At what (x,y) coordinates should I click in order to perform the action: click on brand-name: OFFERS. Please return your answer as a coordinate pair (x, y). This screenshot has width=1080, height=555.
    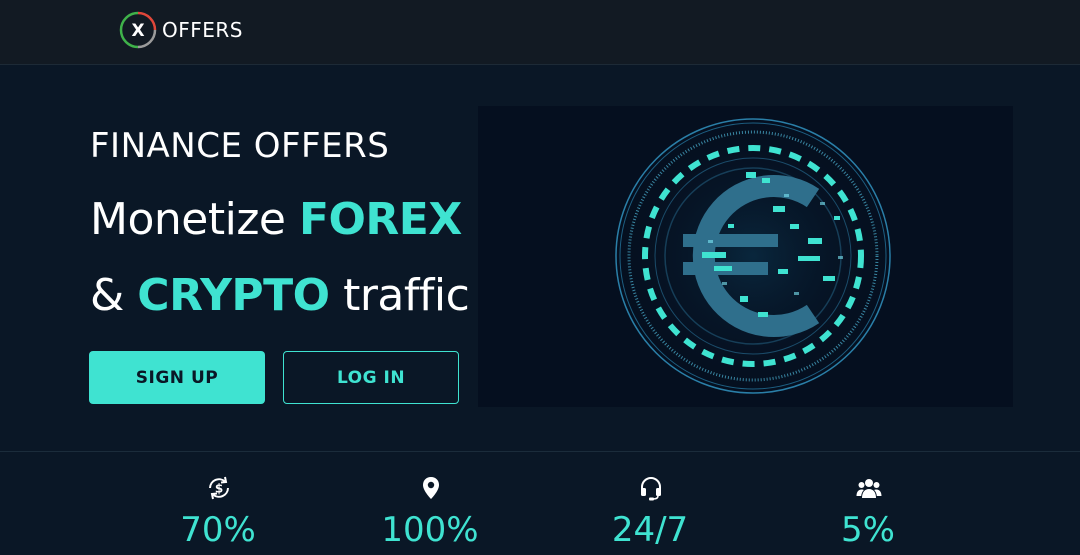
    Looking at the image, I should click on (202, 30).